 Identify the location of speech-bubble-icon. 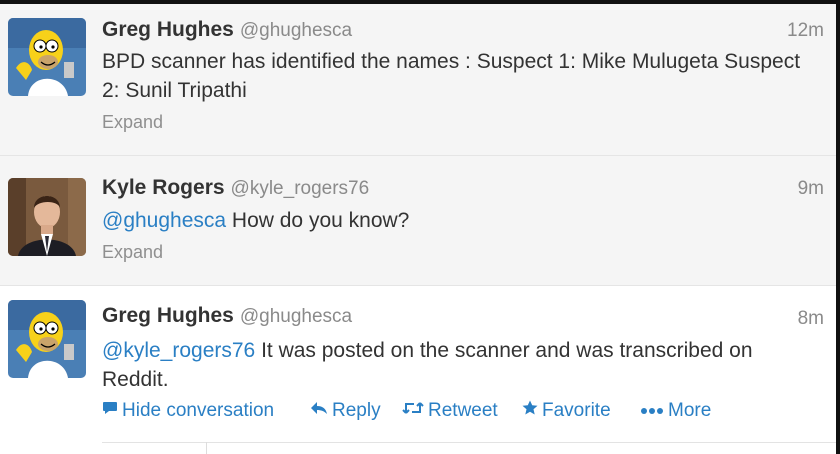
(110, 410).